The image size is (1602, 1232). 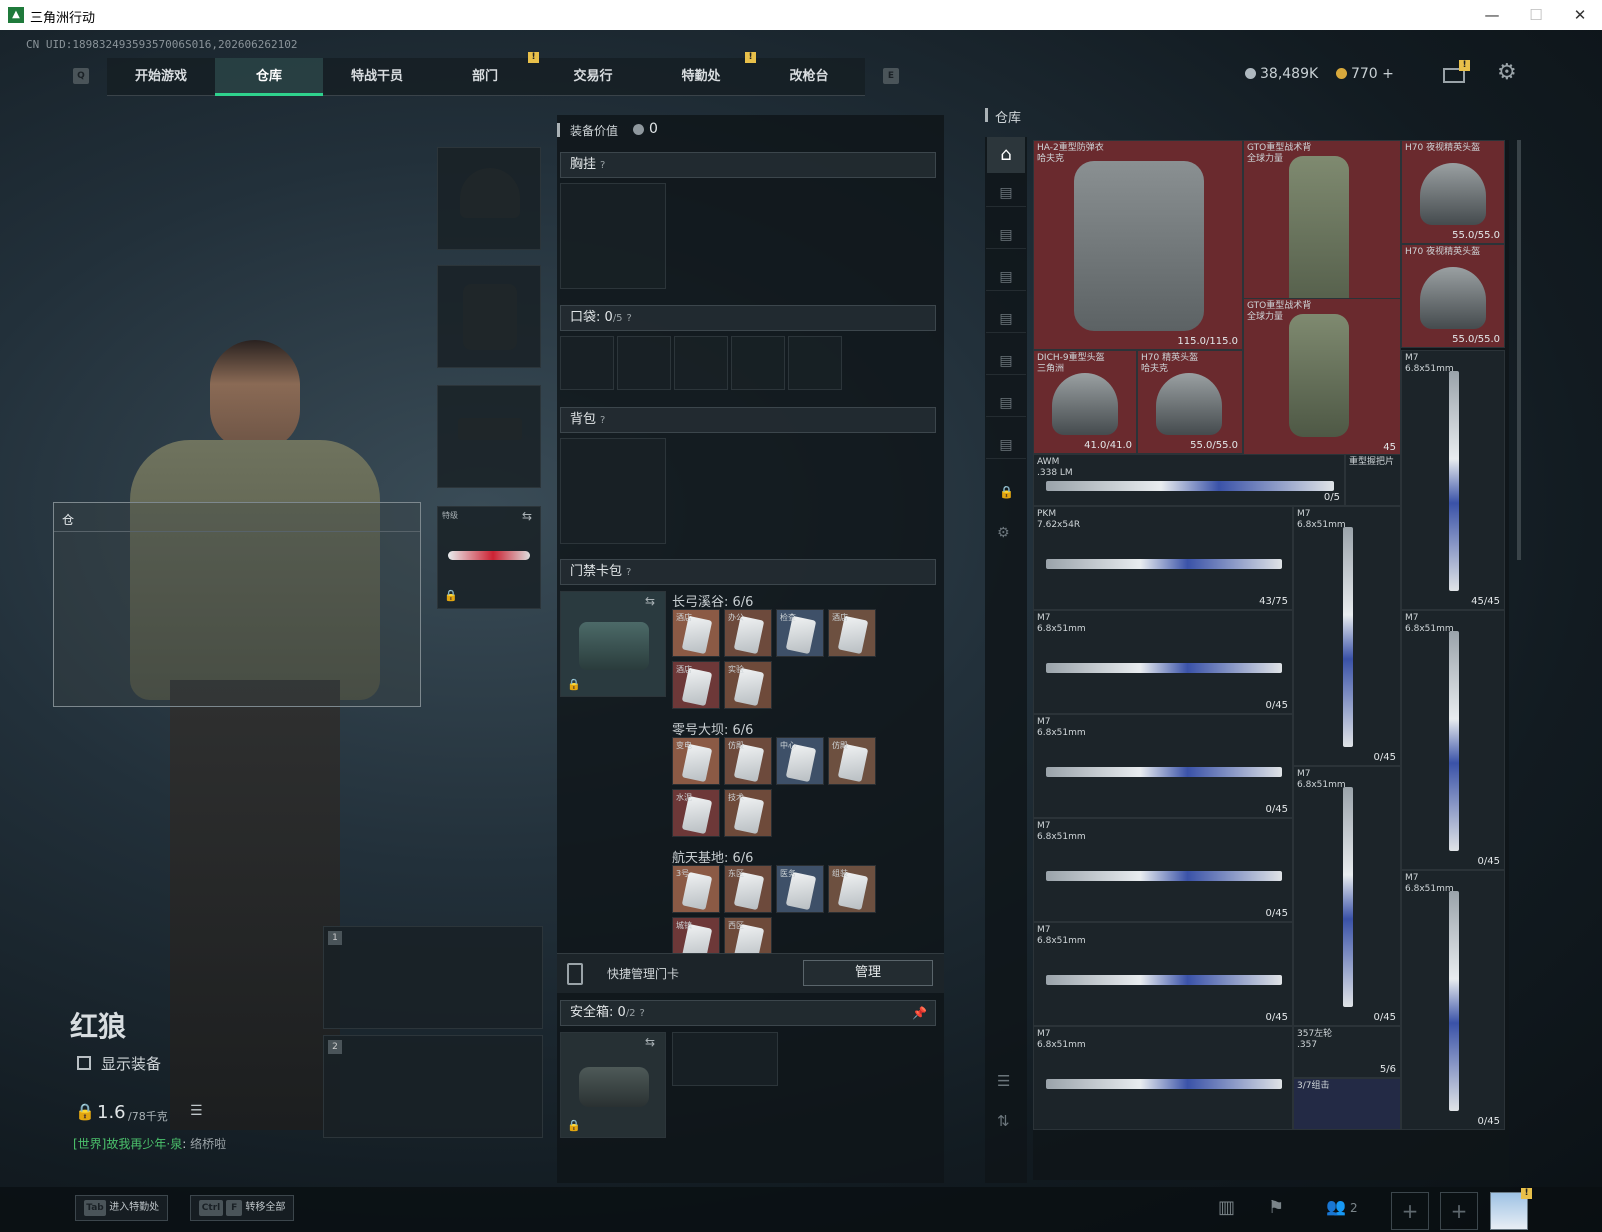 I want to click on minimize-button: —, so click(x=1492, y=15).